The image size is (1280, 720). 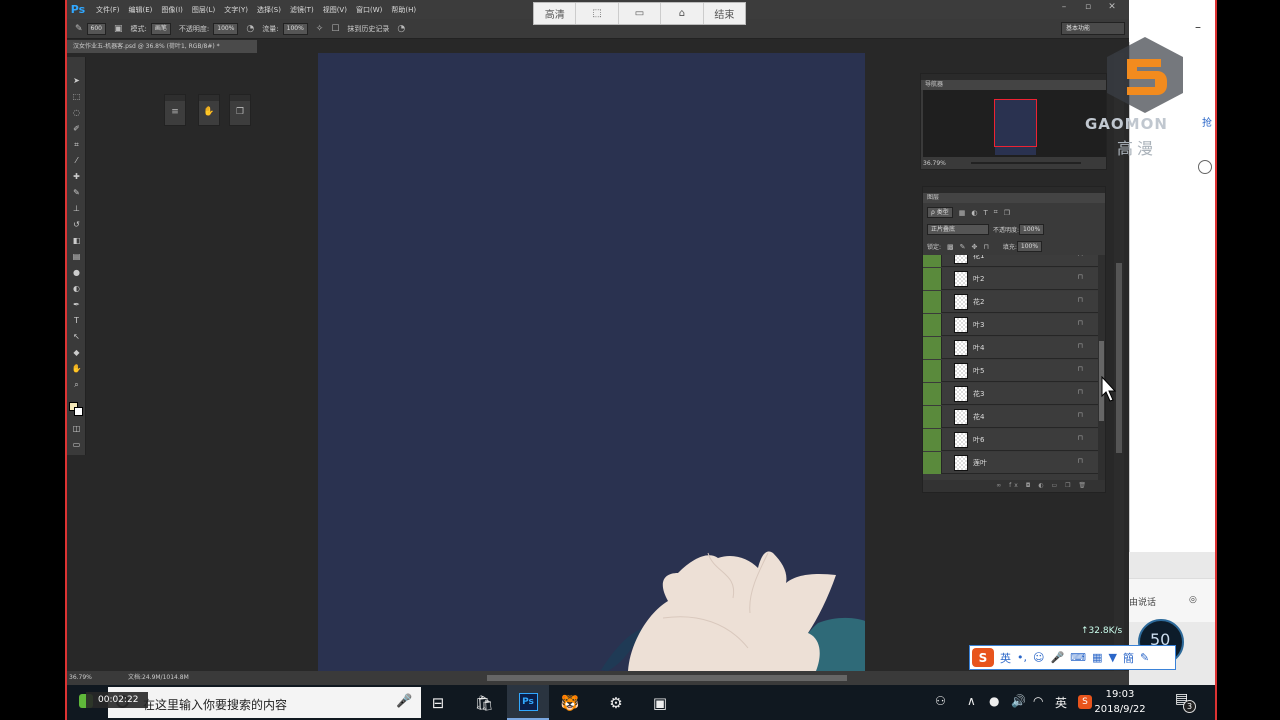 I want to click on menu-select: 选择(S), so click(x=269, y=10).